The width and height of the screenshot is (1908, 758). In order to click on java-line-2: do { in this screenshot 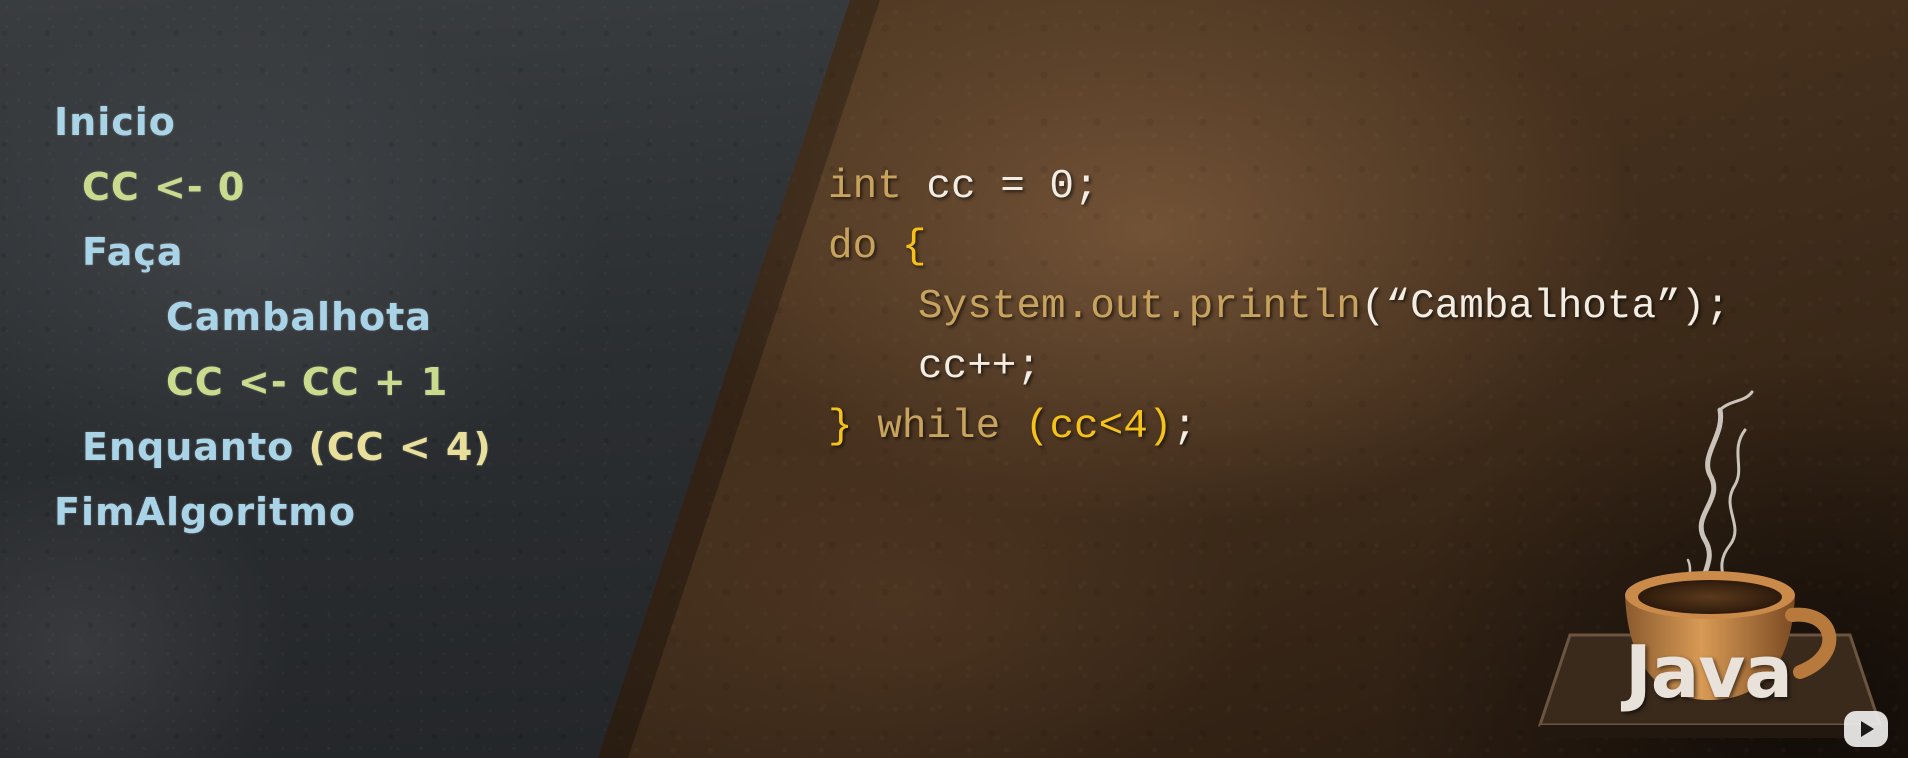, I will do `click(877, 247)`.